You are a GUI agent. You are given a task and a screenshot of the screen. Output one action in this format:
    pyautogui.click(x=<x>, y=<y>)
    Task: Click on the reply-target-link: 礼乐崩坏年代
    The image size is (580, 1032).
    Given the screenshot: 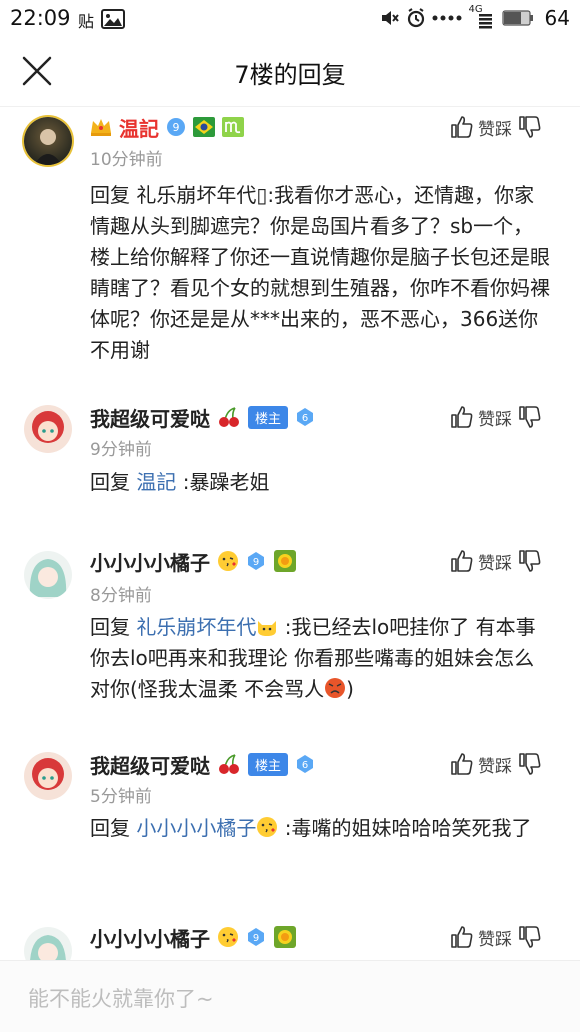 What is the action you would take?
    pyautogui.click(x=196, y=627)
    